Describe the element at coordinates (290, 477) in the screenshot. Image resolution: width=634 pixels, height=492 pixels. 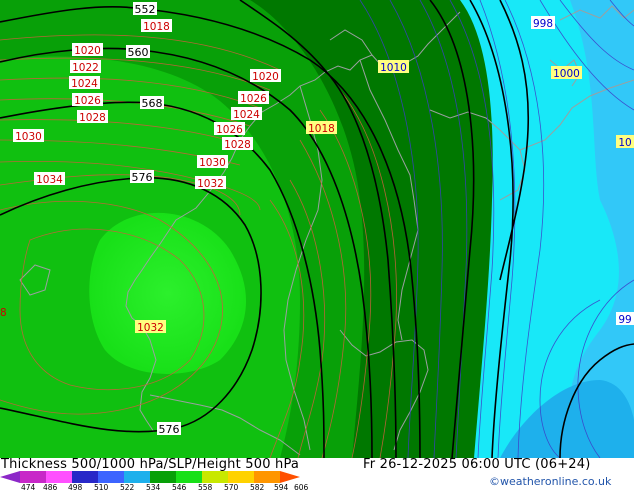
I see `scale-arrow-right` at that location.